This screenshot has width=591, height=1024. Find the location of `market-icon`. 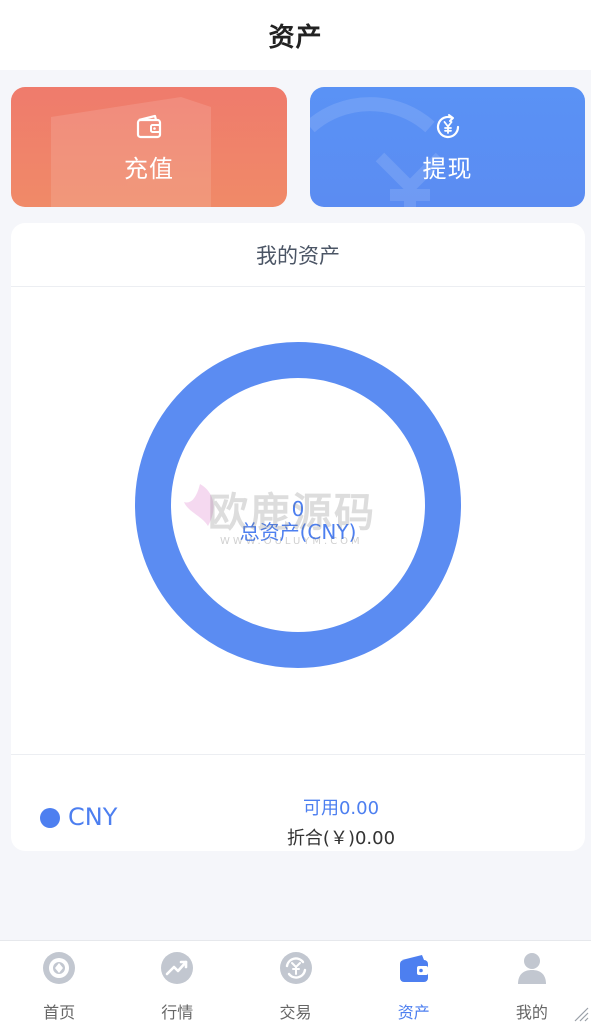

market-icon is located at coordinates (177, 968).